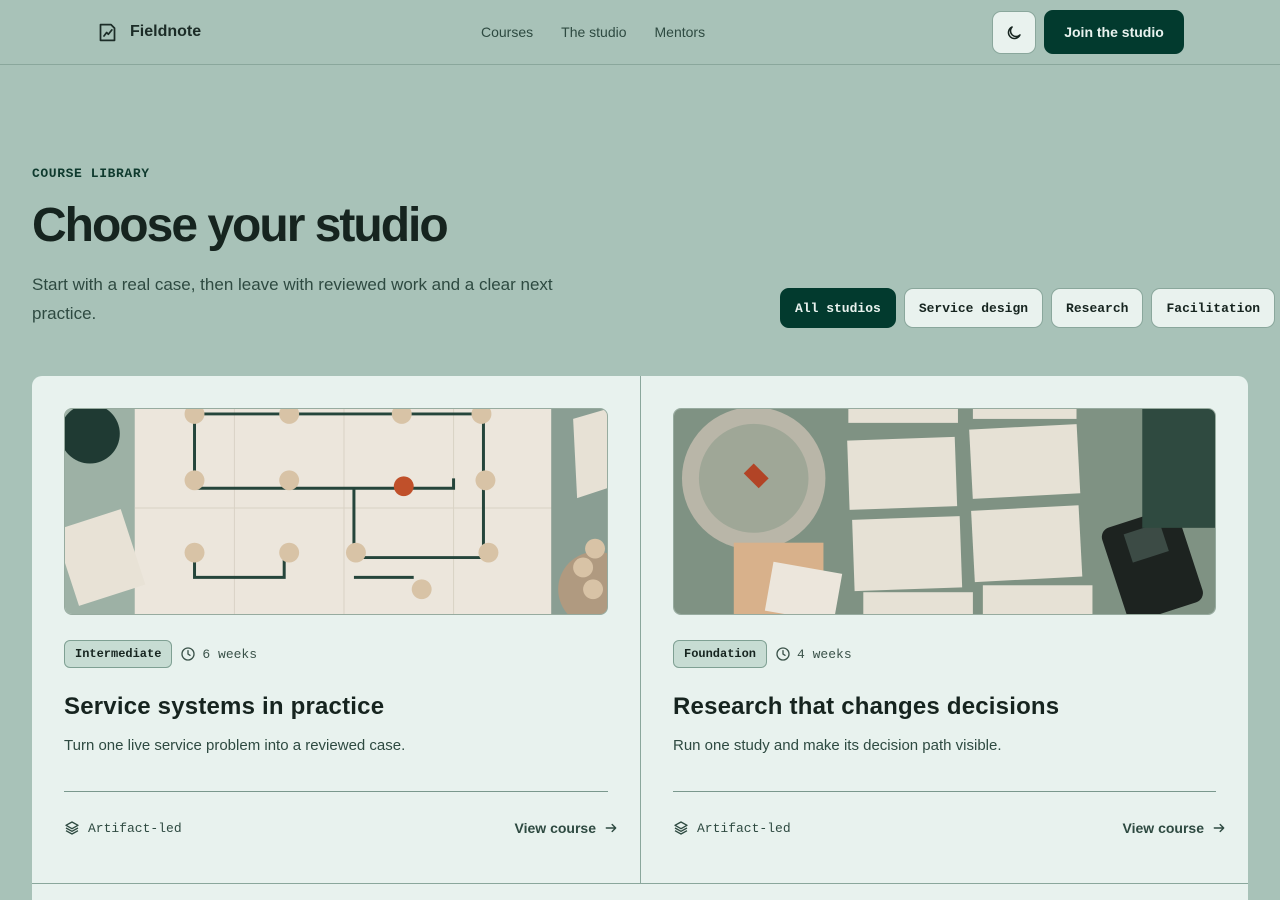 The width and height of the screenshot is (1280, 900). What do you see at coordinates (230, 654) in the screenshot?
I see `duration-label: 6 weeks` at bounding box center [230, 654].